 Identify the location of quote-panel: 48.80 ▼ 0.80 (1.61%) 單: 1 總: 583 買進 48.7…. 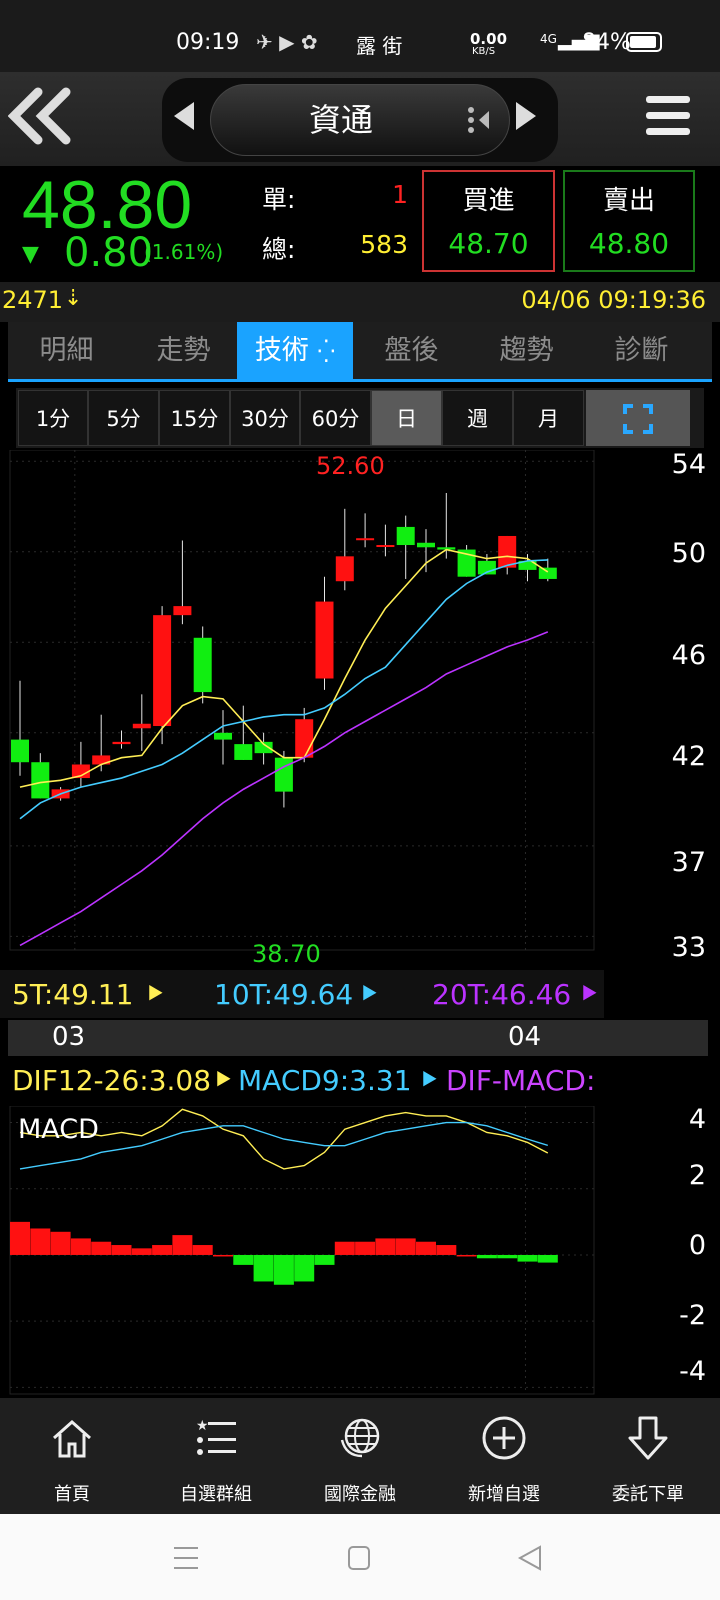
(360, 224).